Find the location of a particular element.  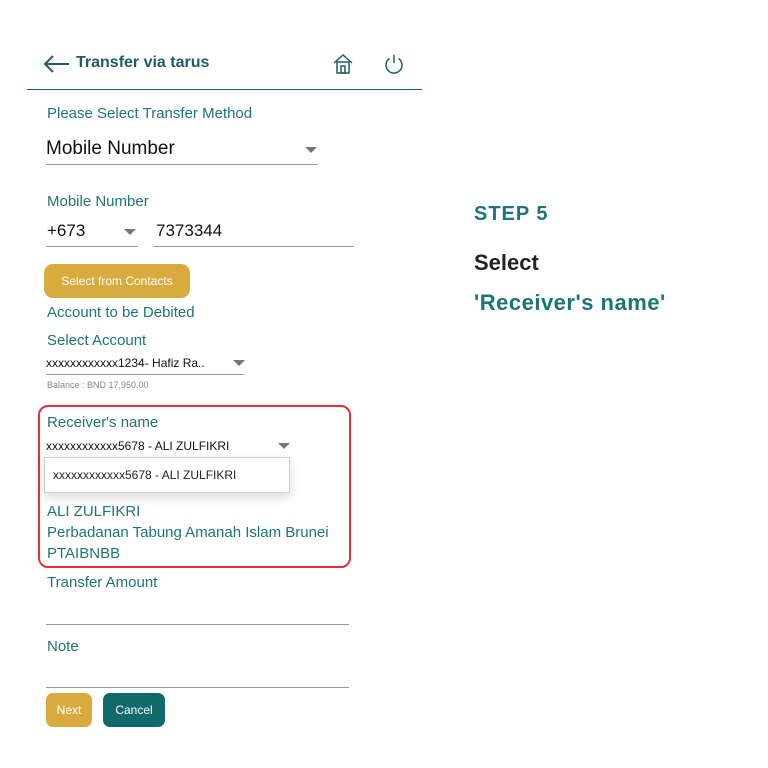

step-number: STEP 5 is located at coordinates (511, 214).